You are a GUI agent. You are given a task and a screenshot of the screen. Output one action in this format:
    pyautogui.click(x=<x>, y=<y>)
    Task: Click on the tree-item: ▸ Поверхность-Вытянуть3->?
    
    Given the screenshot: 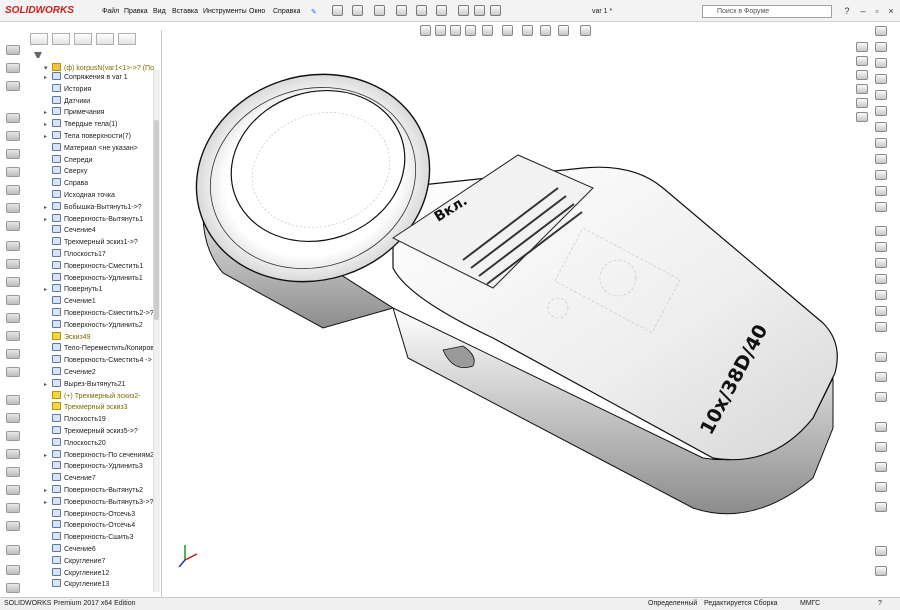 What is the action you would take?
    pyautogui.click(x=98, y=502)
    